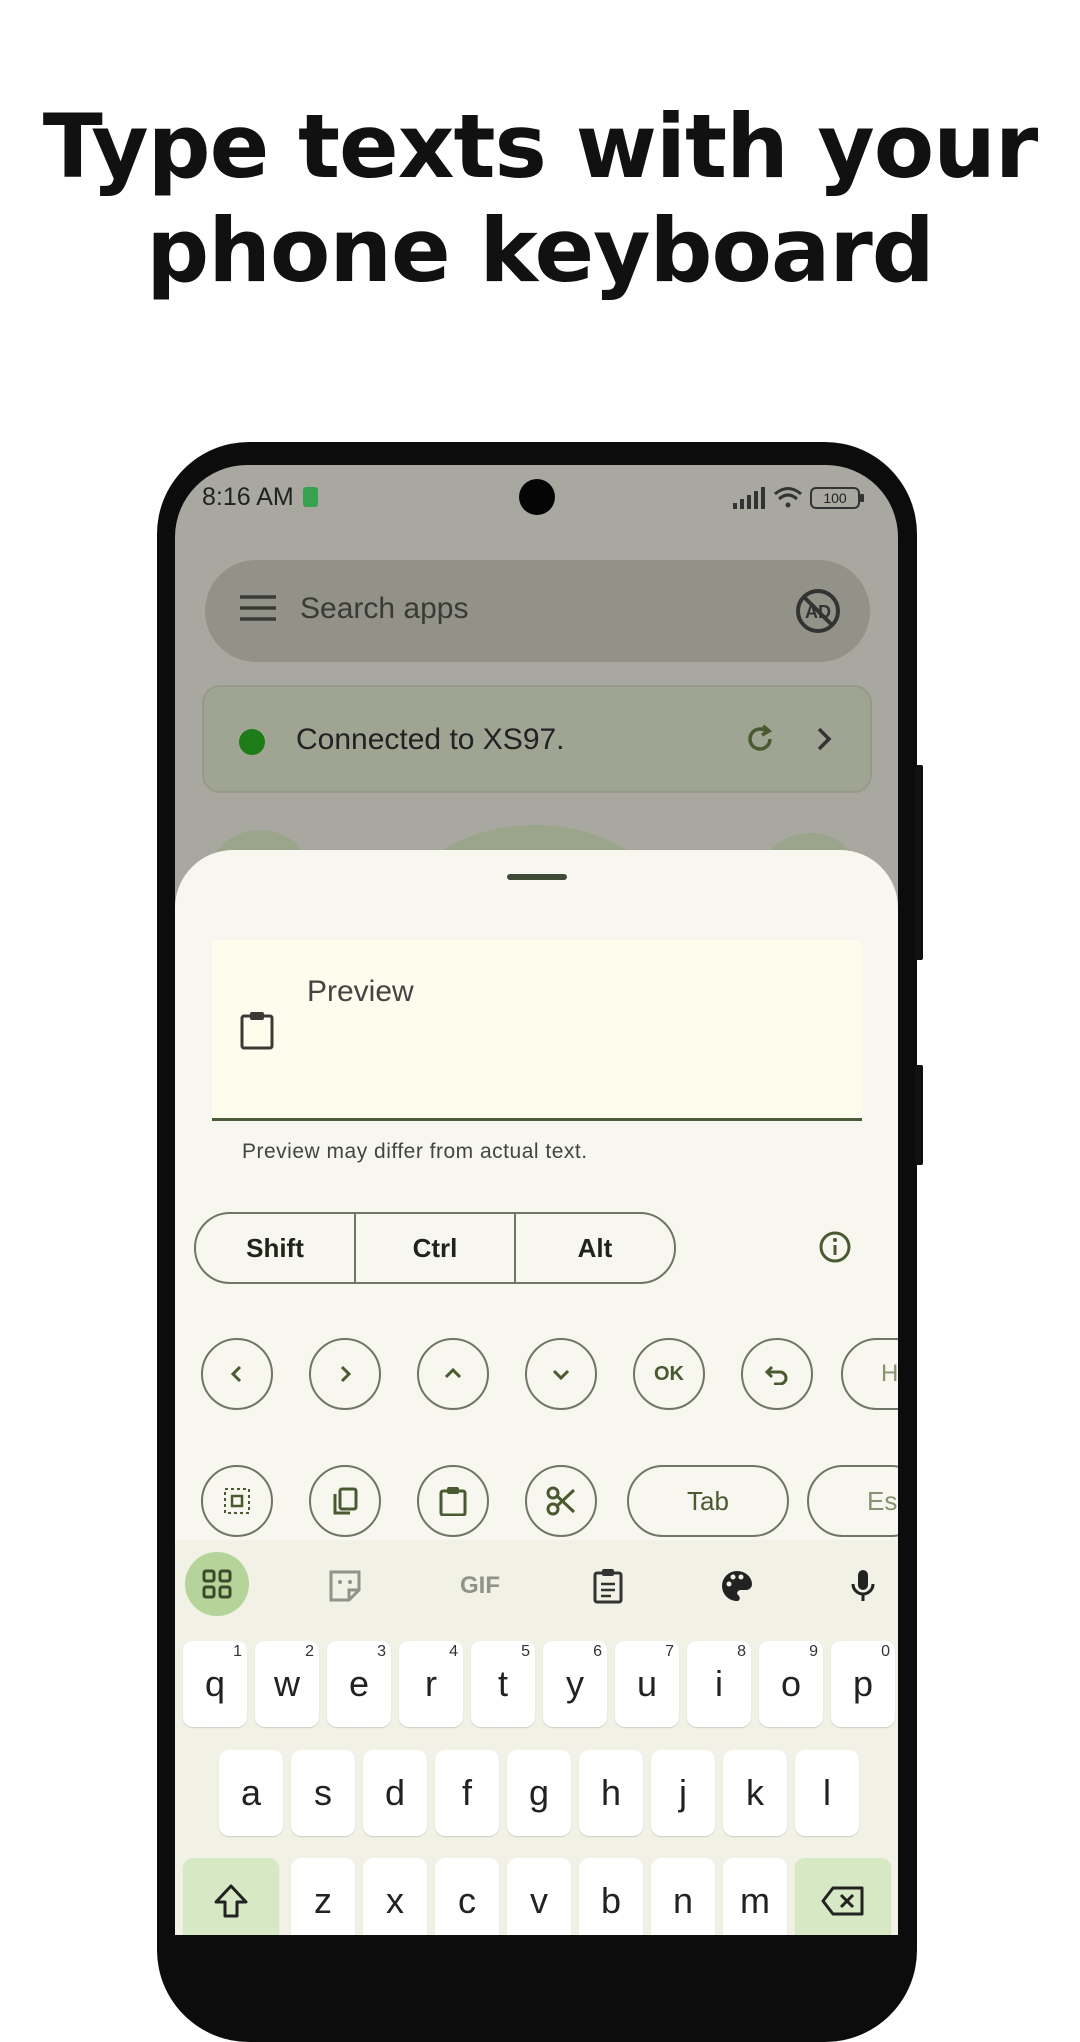 Image resolution: width=1080 pixels, height=2042 pixels. What do you see at coordinates (788, 497) in the screenshot?
I see `wifi-icon` at bounding box center [788, 497].